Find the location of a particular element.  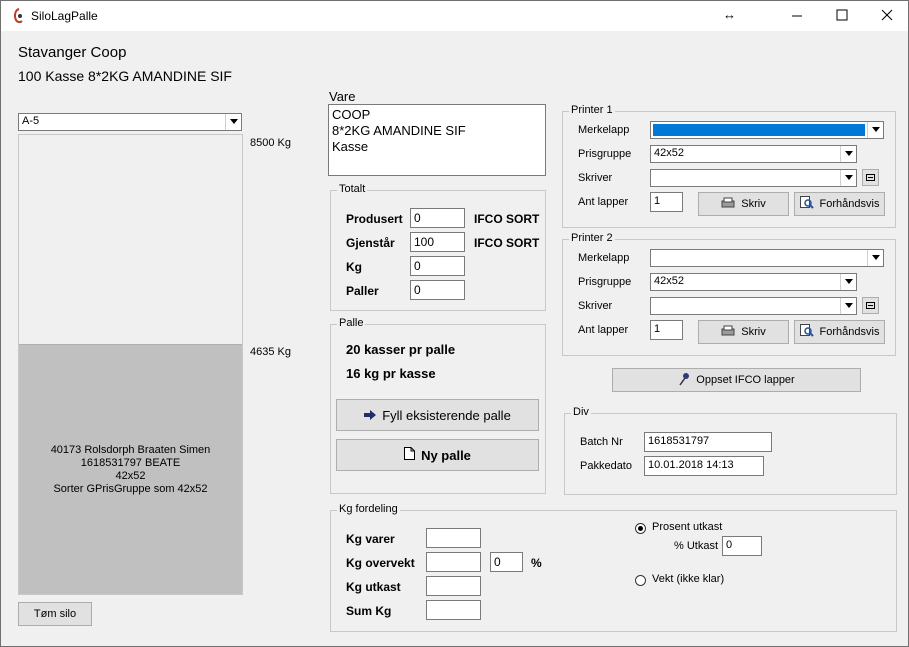

div-group: Div is located at coordinates (730, 450).